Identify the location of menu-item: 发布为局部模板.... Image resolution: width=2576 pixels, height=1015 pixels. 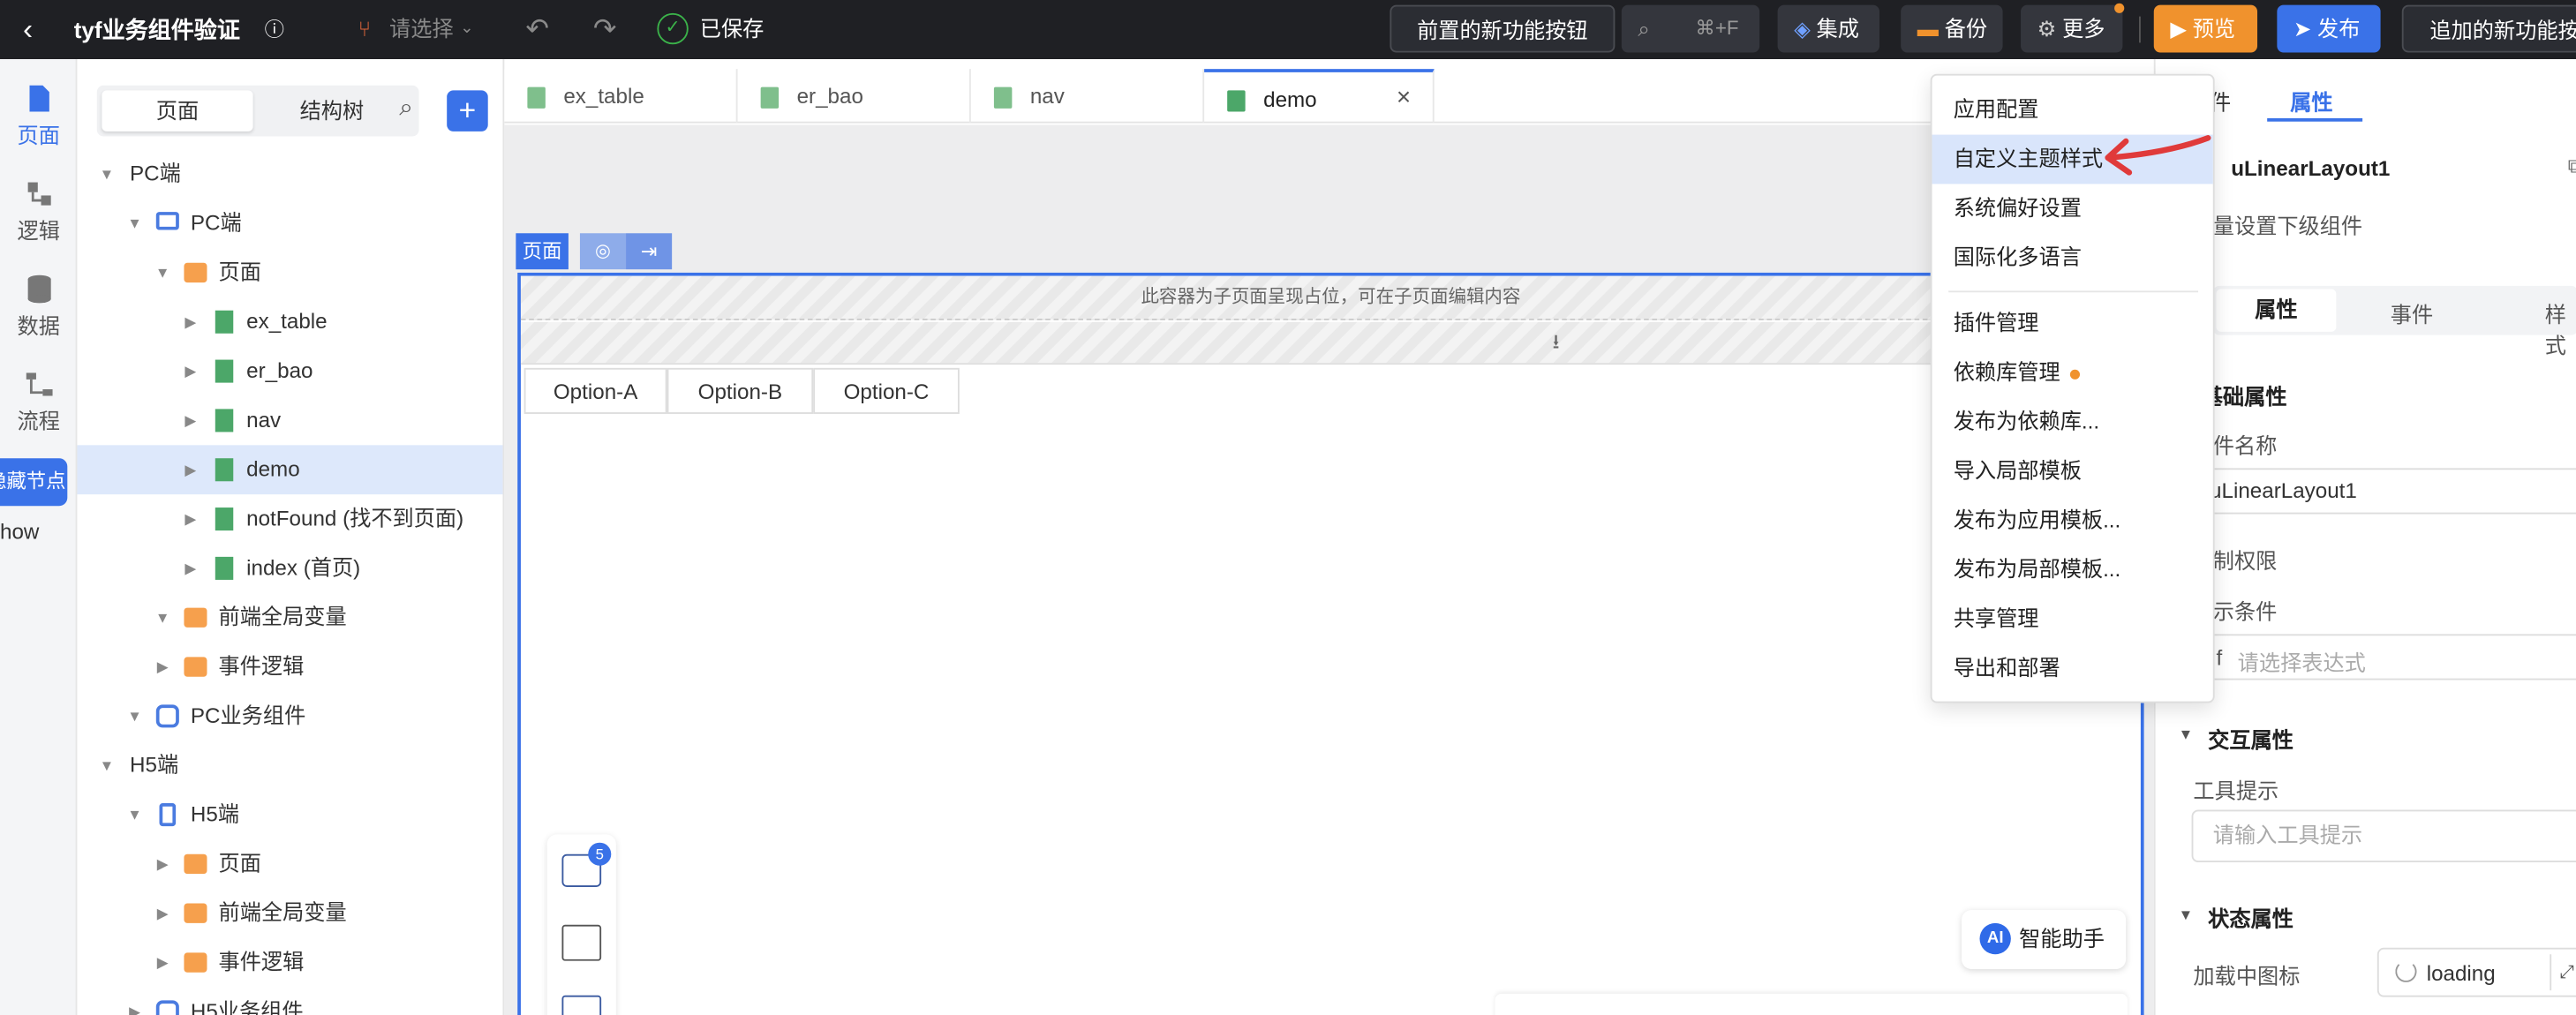
(2073, 570).